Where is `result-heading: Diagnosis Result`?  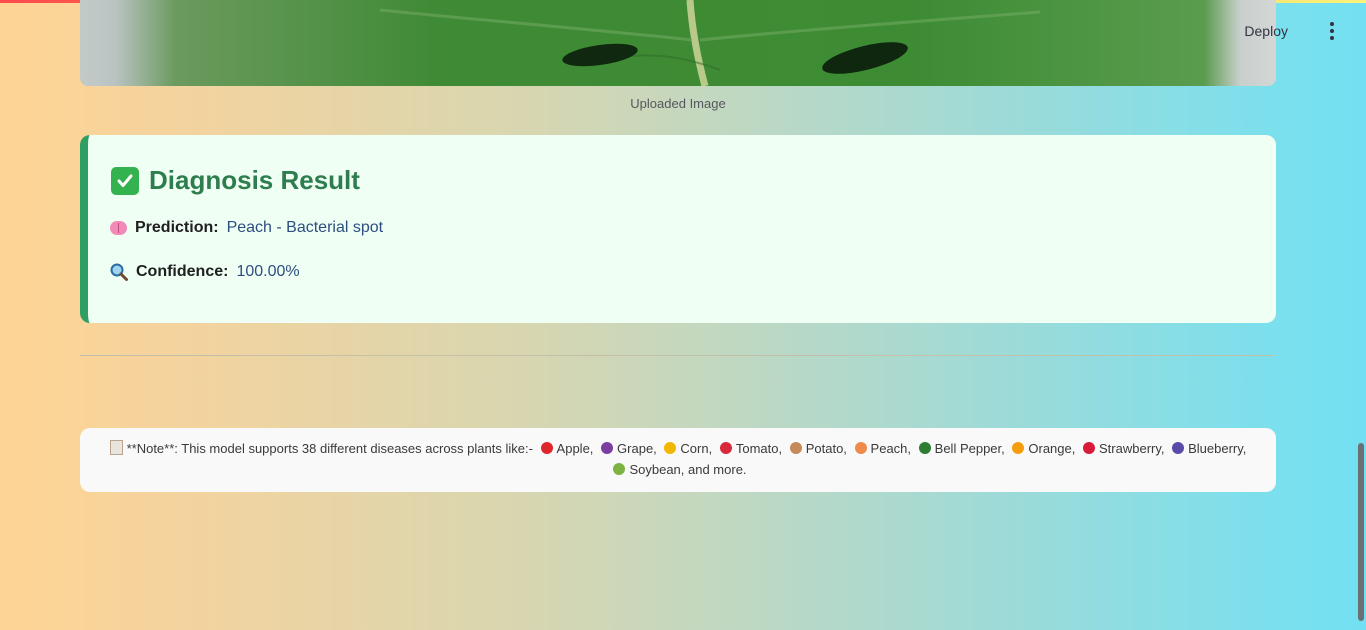 result-heading: Diagnosis Result is located at coordinates (235, 180).